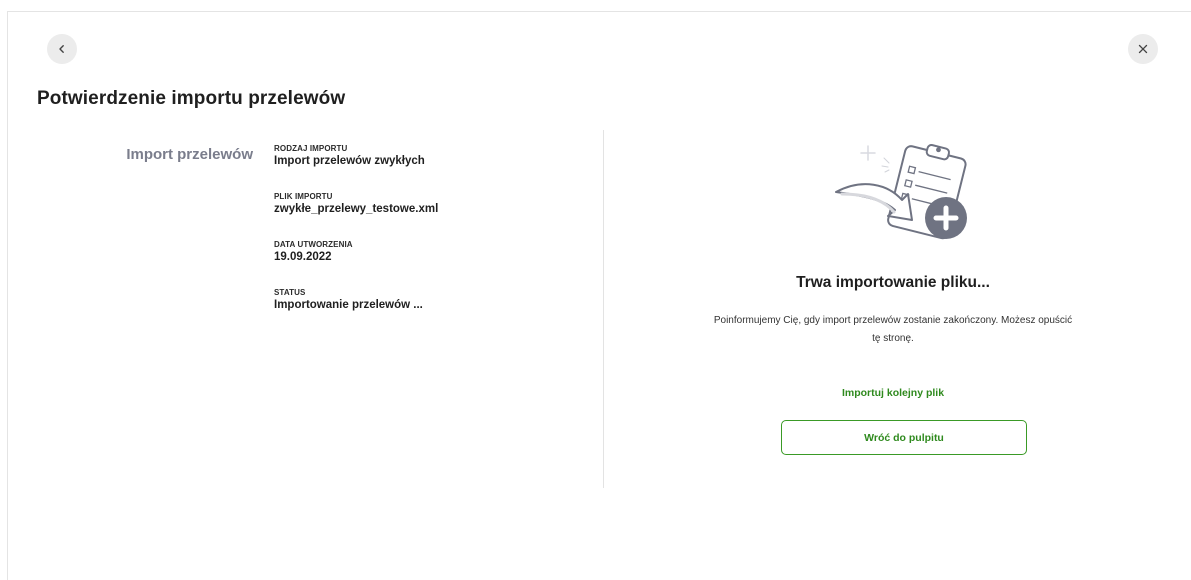 Image resolution: width=1191 pixels, height=580 pixels. Describe the element at coordinates (349, 161) in the screenshot. I see `detail-value: Import przelewów zwykłych` at that location.